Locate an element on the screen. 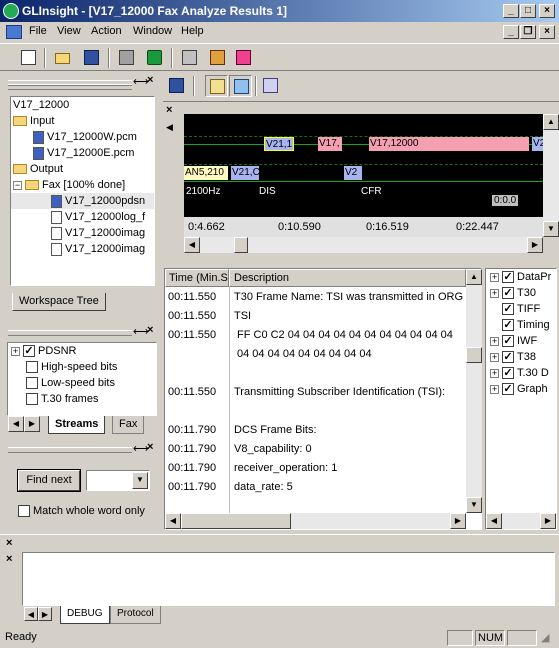 Image resolution: width=559 pixels, height=648 pixels. scroll-down-icon: ▼ is located at coordinates (551, 229).